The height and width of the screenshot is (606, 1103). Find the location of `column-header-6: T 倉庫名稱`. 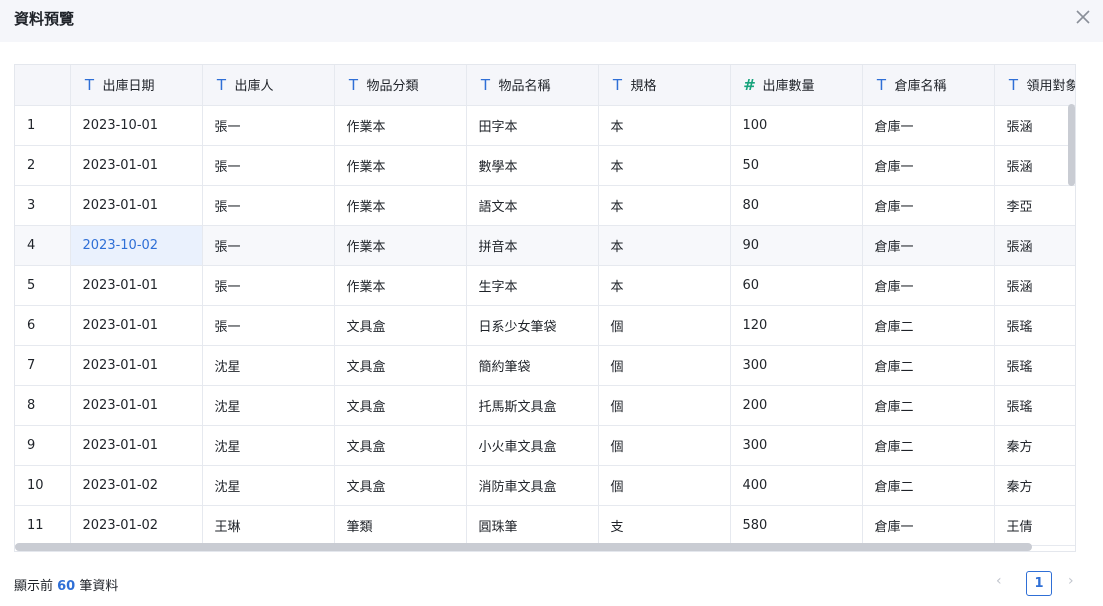

column-header-6: T 倉庫名稱 is located at coordinates (928, 85).